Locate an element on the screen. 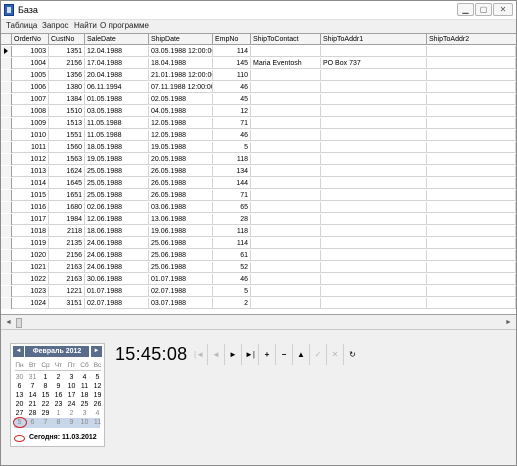  minimize-button: ▁ is located at coordinates (465, 9).